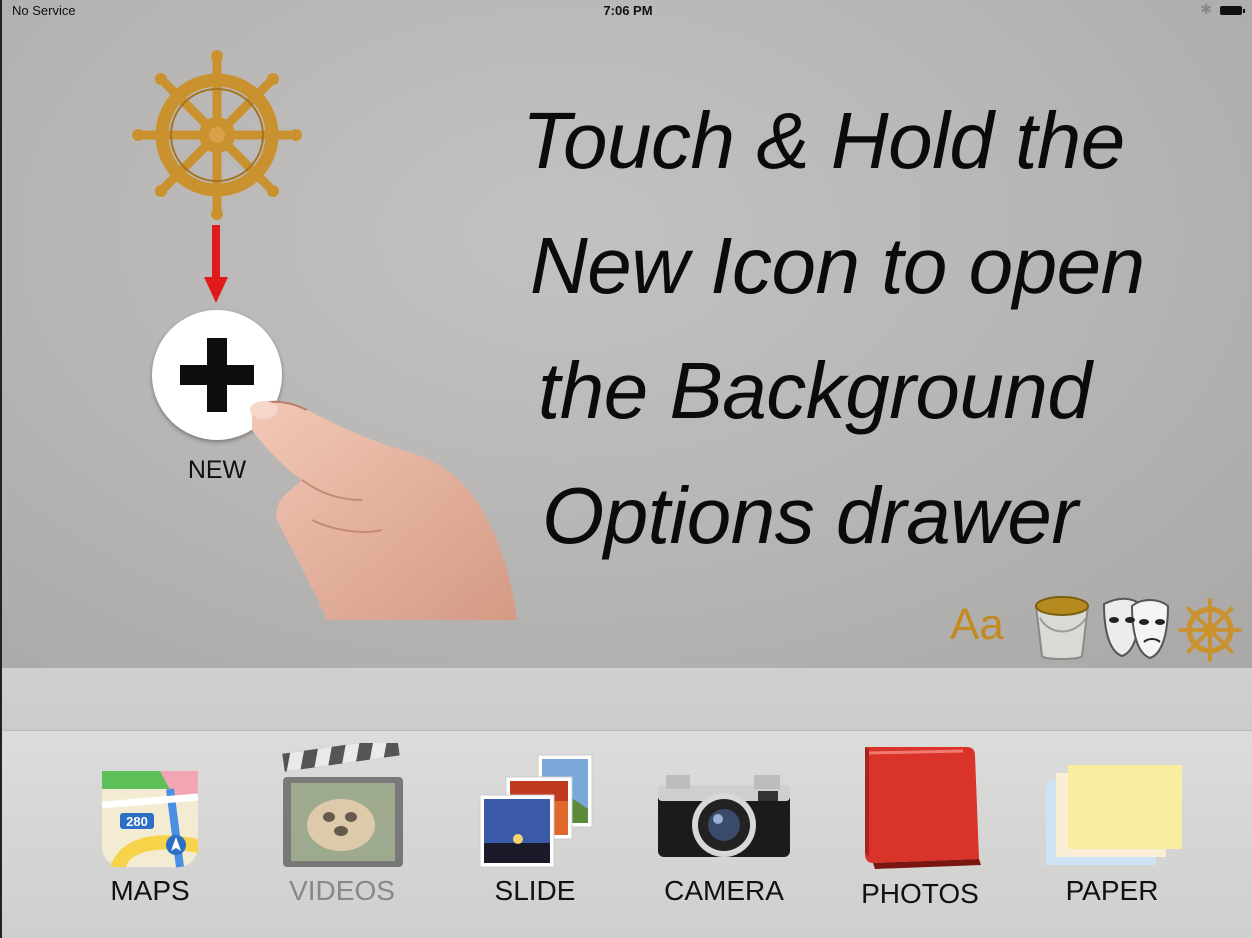 Image resolution: width=1252 pixels, height=938 pixels. I want to click on dock-item-camera: CAMERA, so click(724, 834).